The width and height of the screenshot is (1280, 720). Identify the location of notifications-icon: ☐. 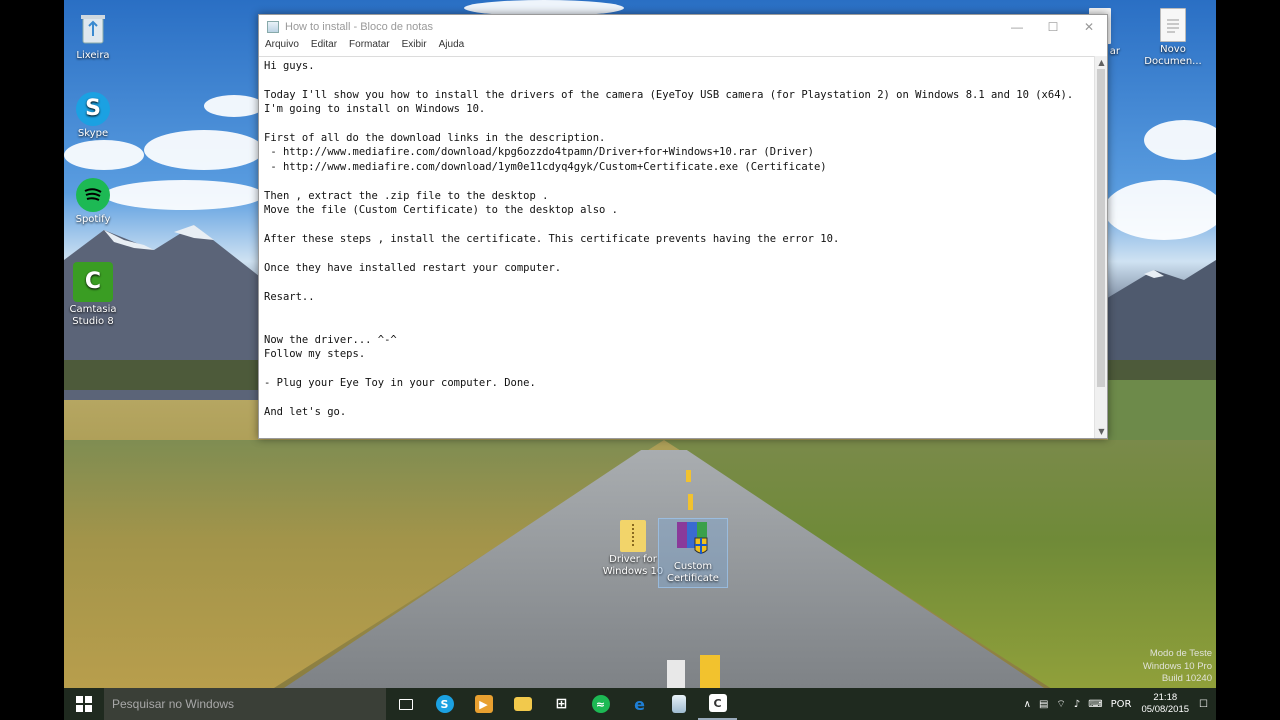
(1203, 704).